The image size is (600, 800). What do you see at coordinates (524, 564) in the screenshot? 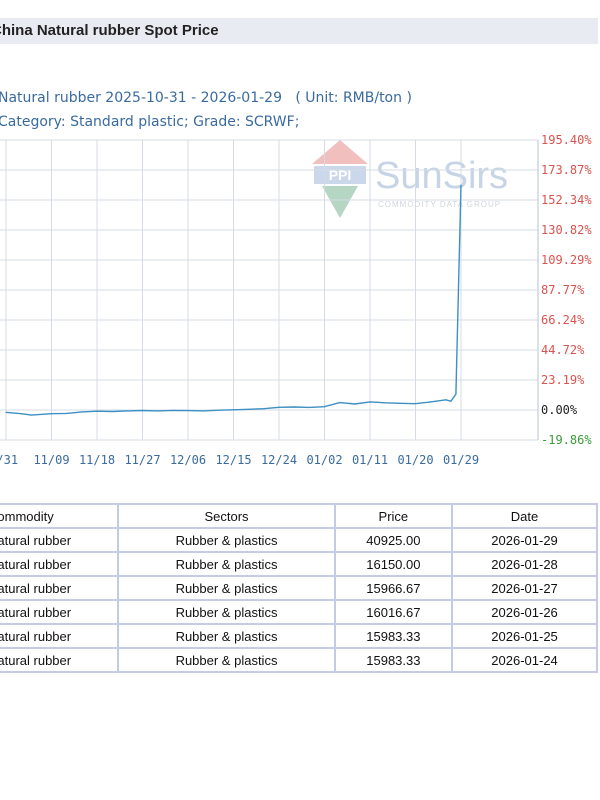
I see `cell-date: 2026-01-28` at bounding box center [524, 564].